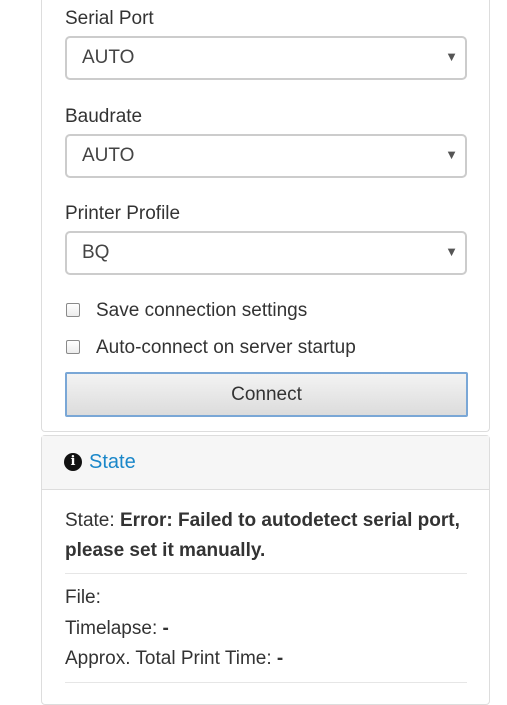  What do you see at coordinates (226, 348) in the screenshot?
I see `auto-connect-label: Auto-connect on server startup` at bounding box center [226, 348].